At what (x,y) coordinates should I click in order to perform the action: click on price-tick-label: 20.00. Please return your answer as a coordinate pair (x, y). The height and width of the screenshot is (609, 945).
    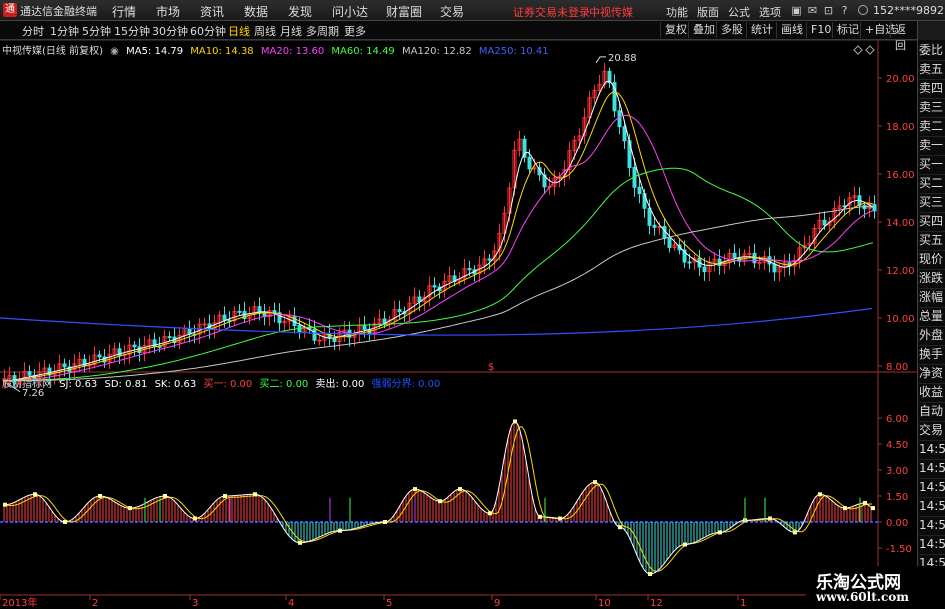
    Looking at the image, I should click on (900, 79).